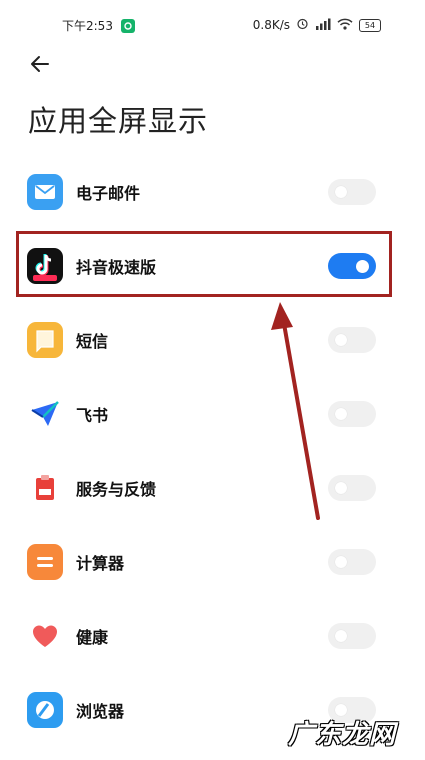 The width and height of the screenshot is (425, 760). What do you see at coordinates (271, 25) in the screenshot?
I see `network-speed: 0.8K/s` at bounding box center [271, 25].